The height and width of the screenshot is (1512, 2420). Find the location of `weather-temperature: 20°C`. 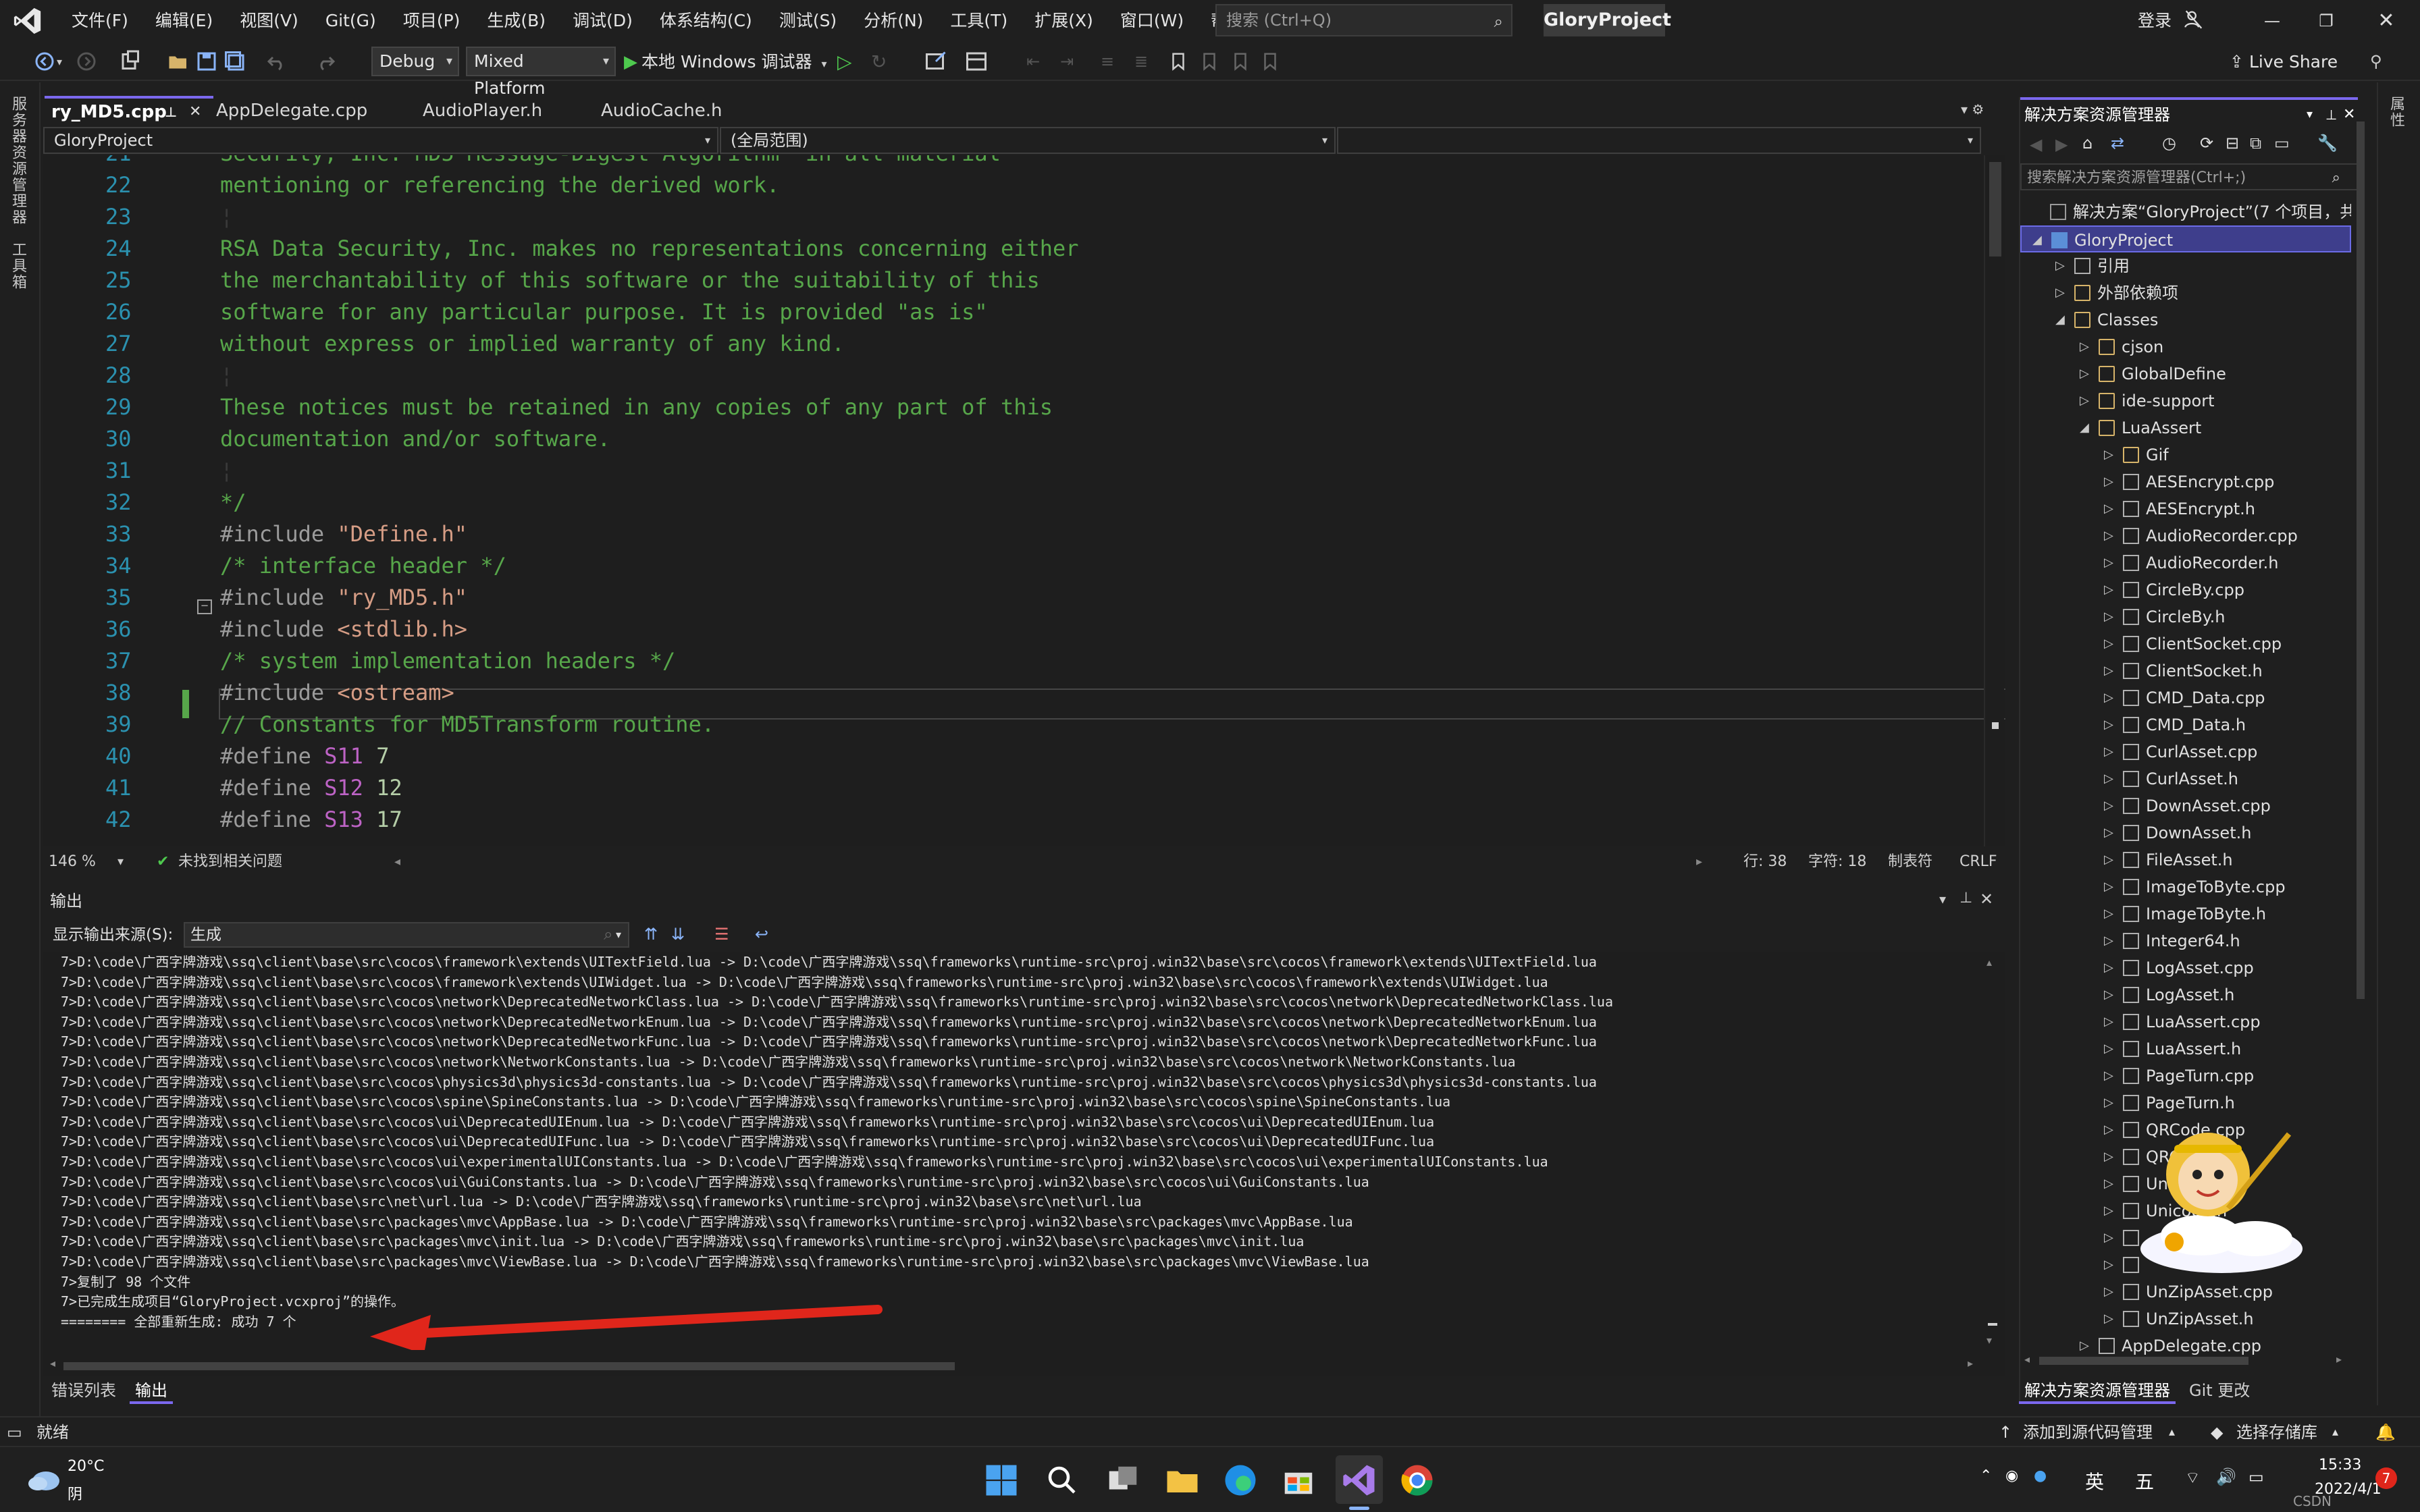

weather-temperature: 20°C is located at coordinates (86, 1466).